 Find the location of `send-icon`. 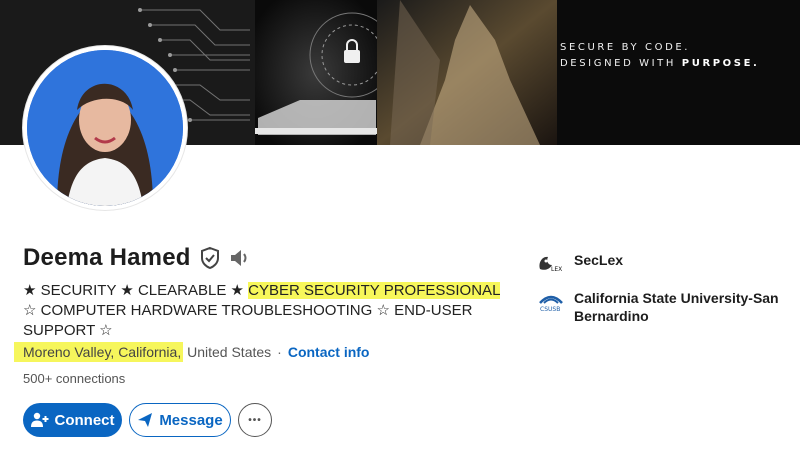

send-icon is located at coordinates (145, 420).